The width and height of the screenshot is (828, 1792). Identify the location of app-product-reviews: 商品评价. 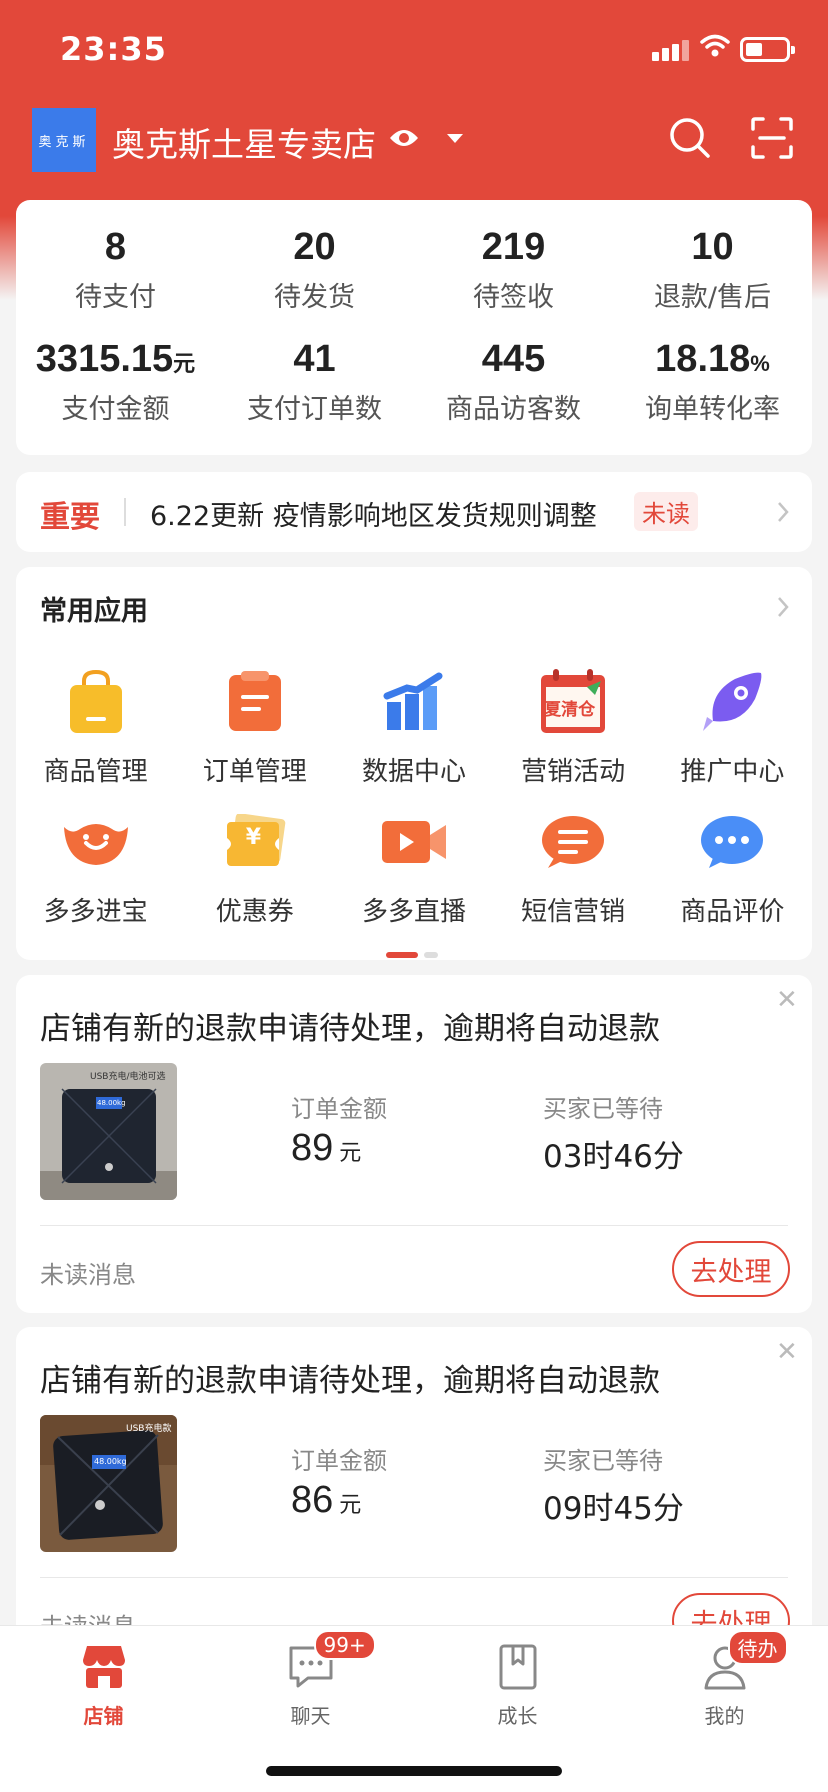
(732, 867).